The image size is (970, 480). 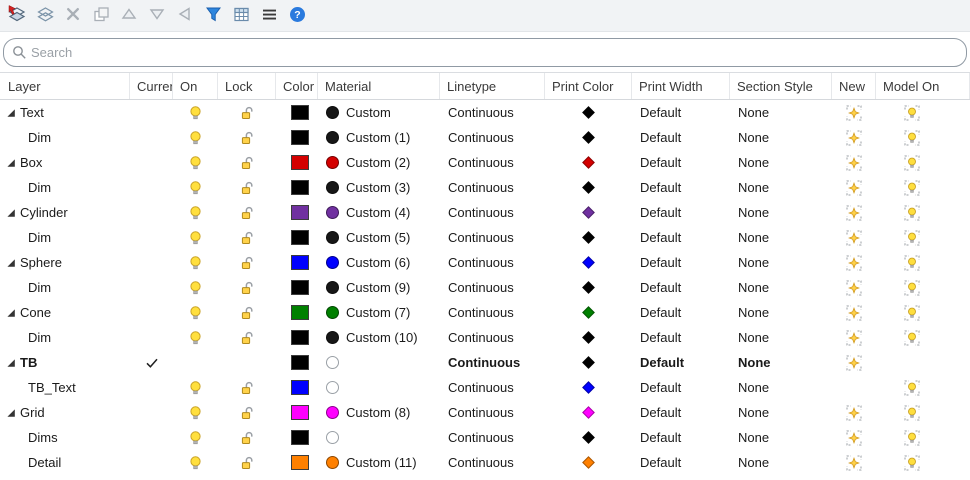 I want to click on column-header-model-on: Model On, so click(x=923, y=86).